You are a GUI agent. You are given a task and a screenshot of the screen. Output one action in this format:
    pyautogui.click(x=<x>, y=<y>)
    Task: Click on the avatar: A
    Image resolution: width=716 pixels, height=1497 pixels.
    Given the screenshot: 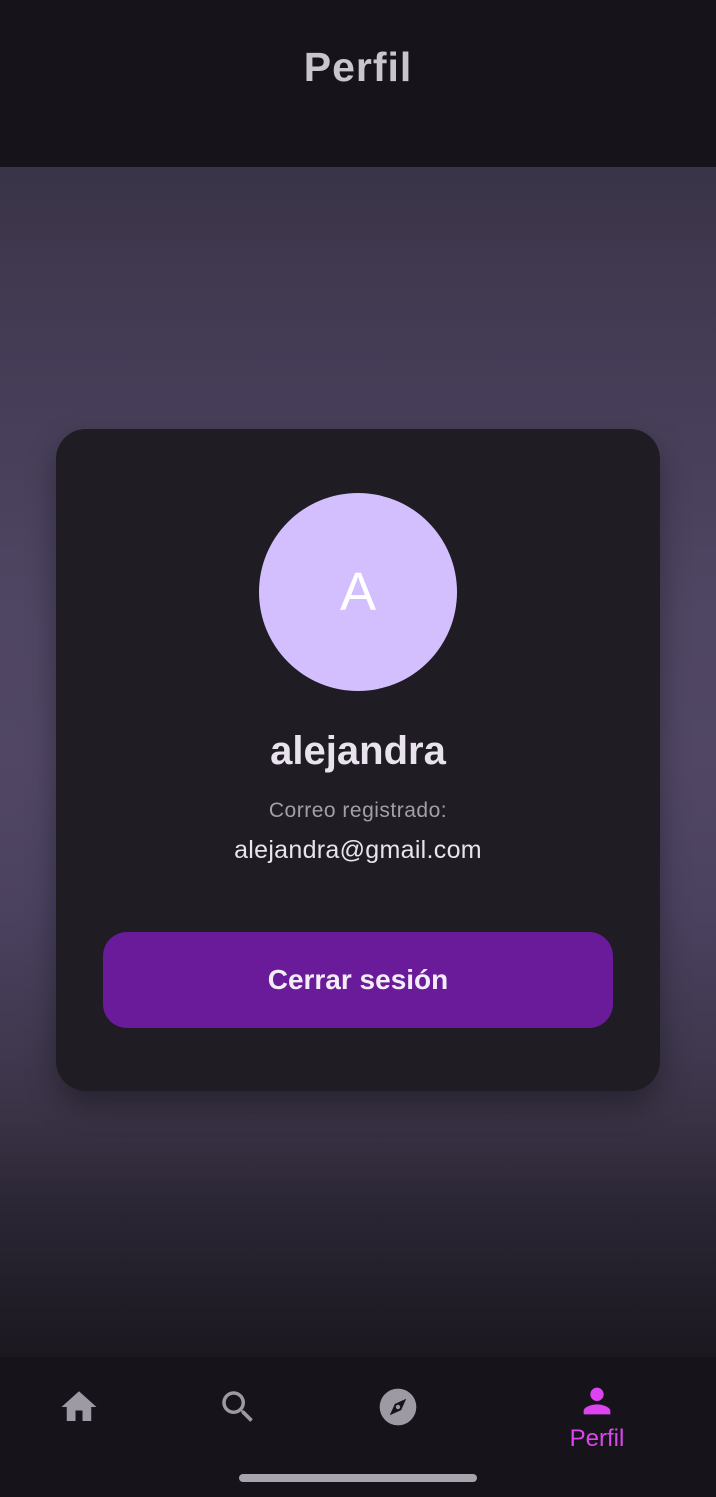 What is the action you would take?
    pyautogui.click(x=358, y=592)
    